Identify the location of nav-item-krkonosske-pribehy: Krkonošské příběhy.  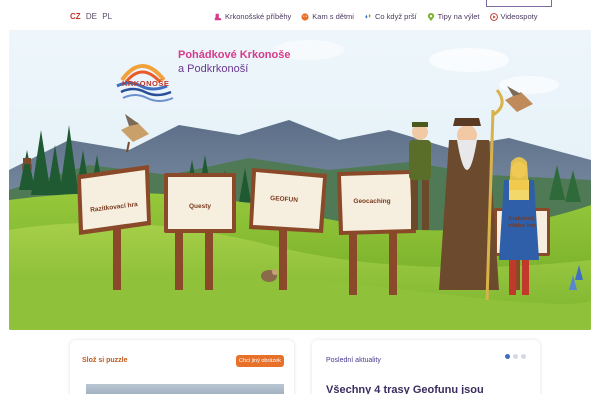
(252, 16).